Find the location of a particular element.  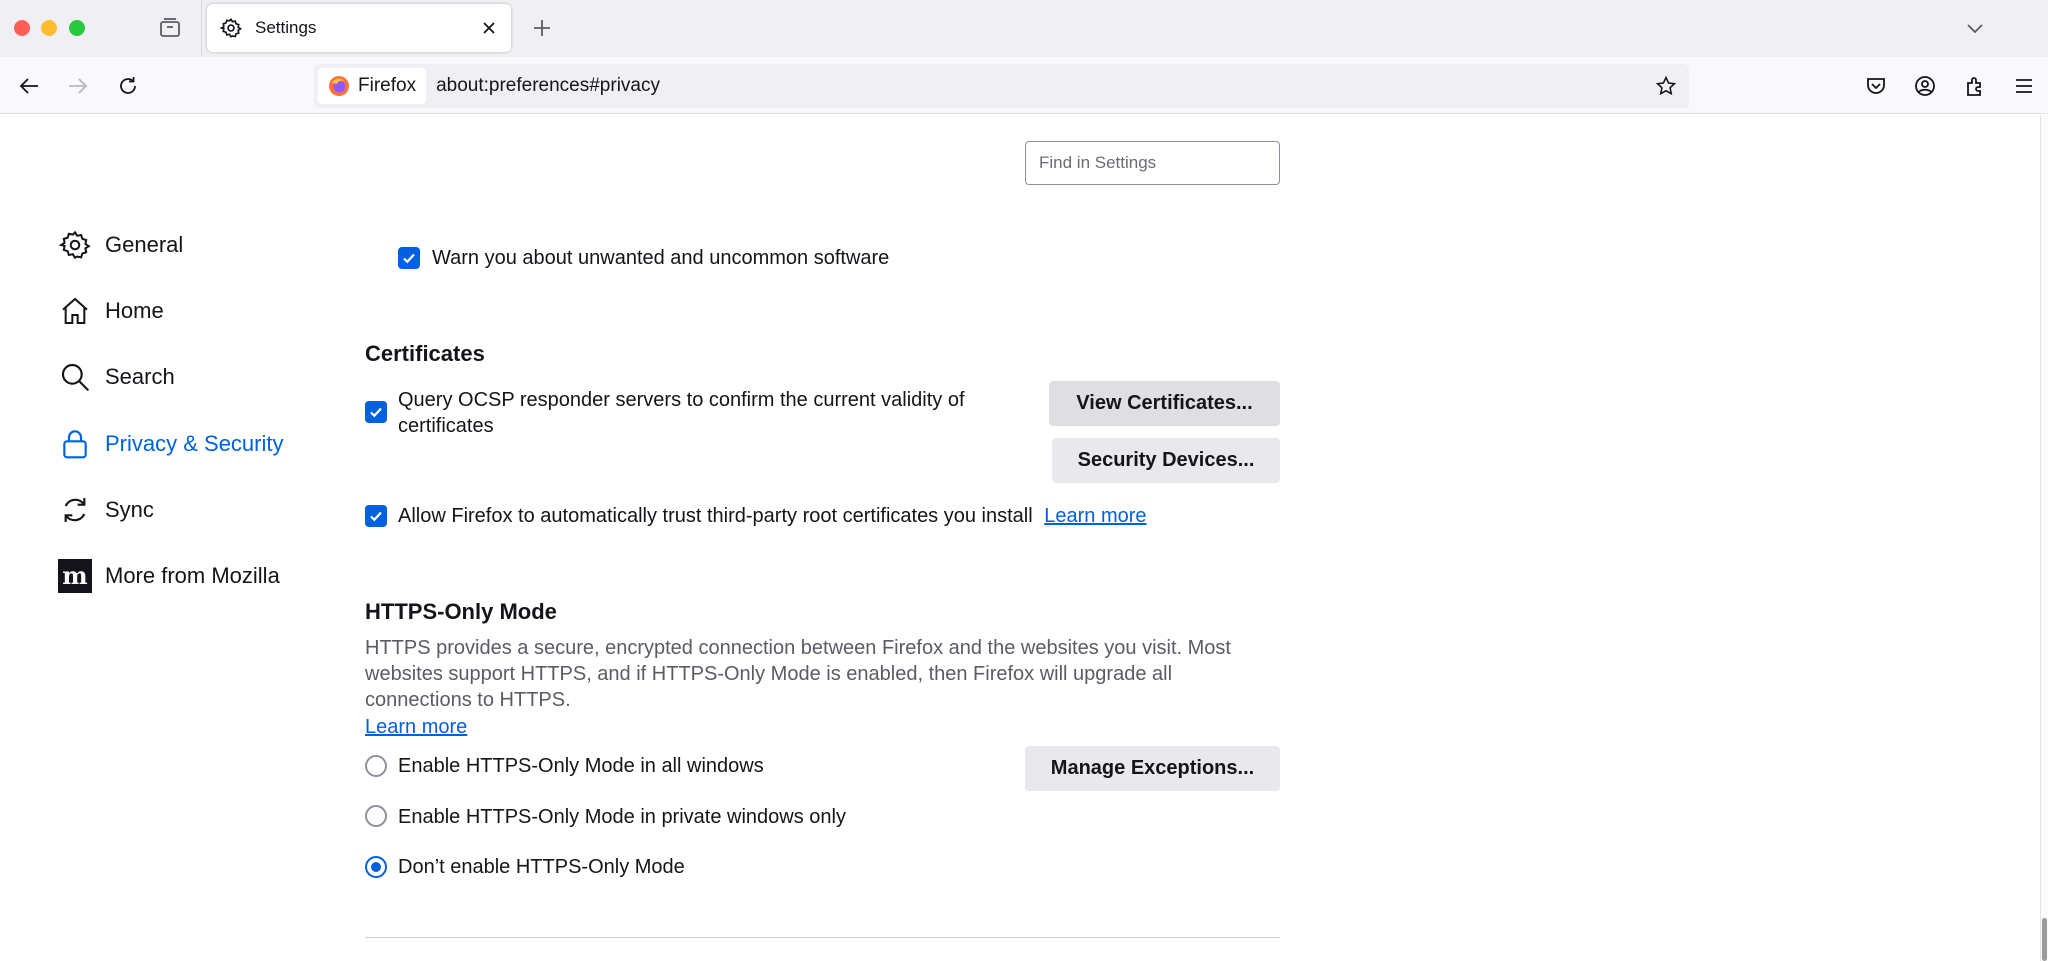

scrollbar-thumb is located at coordinates (2044, 939).